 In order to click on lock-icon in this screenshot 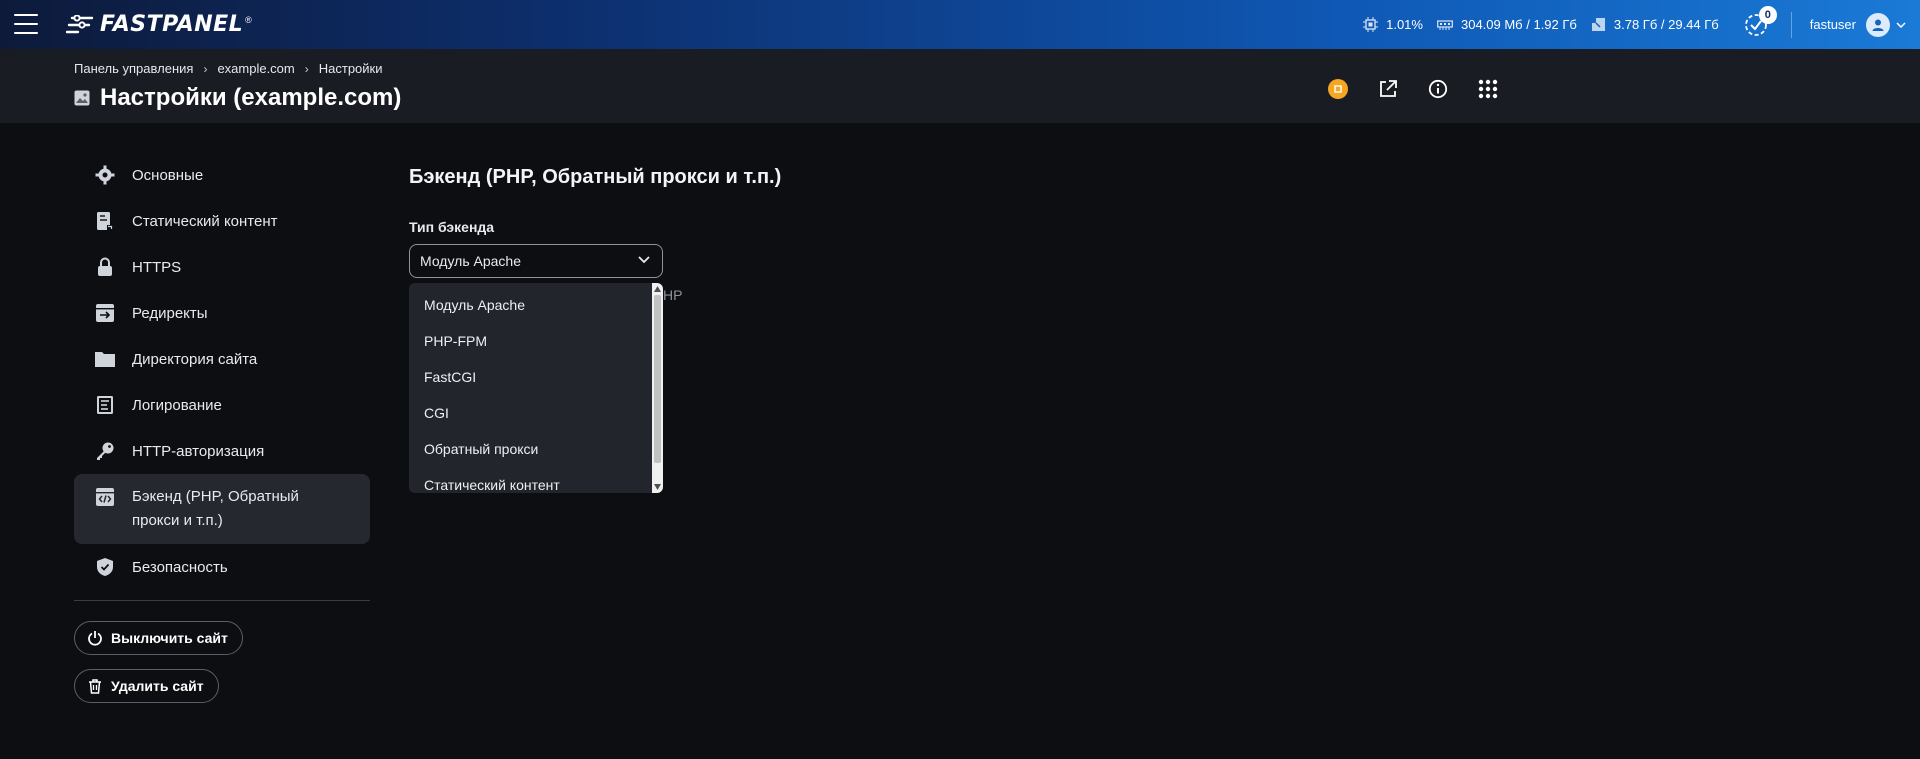, I will do `click(105, 267)`.